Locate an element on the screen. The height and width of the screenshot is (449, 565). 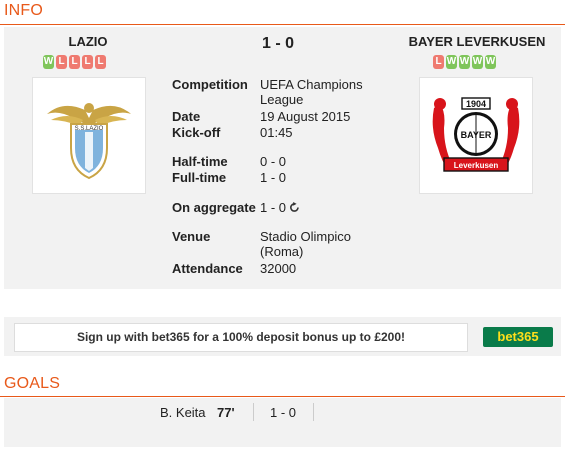
attendance-value: 32000 is located at coordinates (278, 268).